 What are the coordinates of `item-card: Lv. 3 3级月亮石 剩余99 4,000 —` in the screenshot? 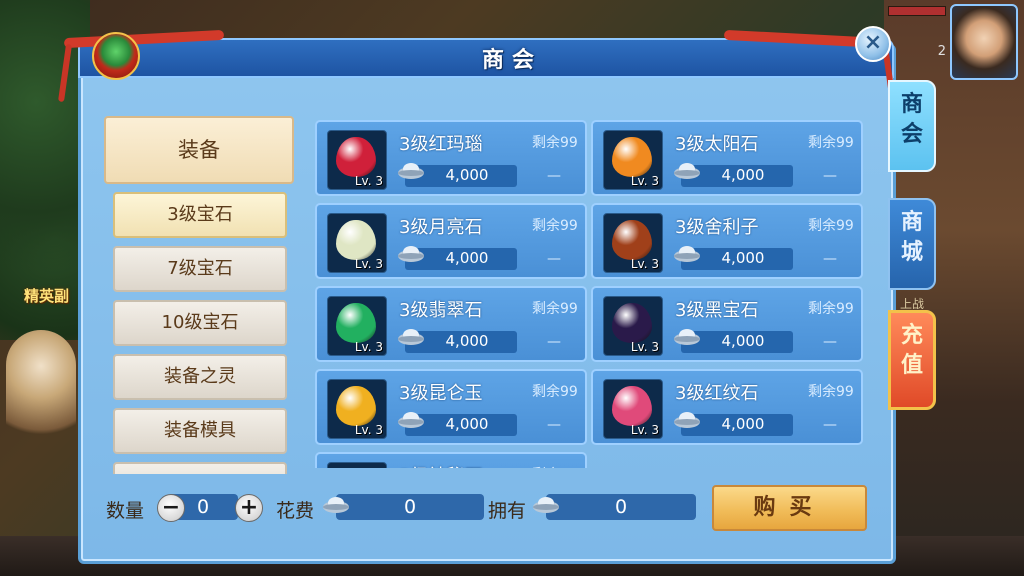 It's located at (451, 241).